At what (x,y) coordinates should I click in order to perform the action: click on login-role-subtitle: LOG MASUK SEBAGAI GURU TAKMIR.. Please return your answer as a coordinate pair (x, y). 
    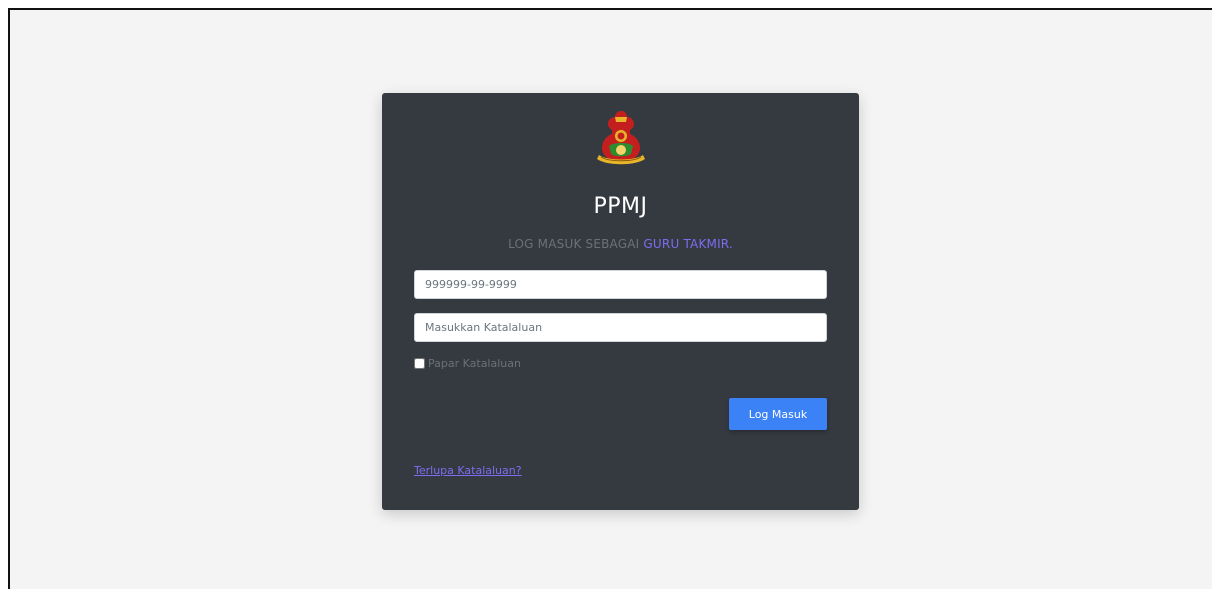
    Looking at the image, I should click on (620, 244).